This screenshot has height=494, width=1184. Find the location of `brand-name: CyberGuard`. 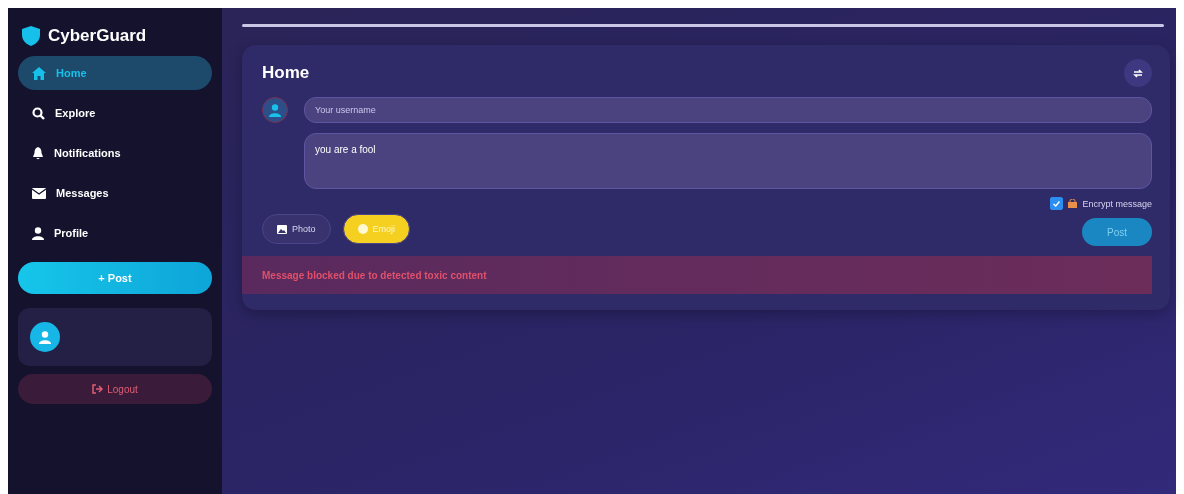

brand-name: CyberGuard is located at coordinates (97, 36).